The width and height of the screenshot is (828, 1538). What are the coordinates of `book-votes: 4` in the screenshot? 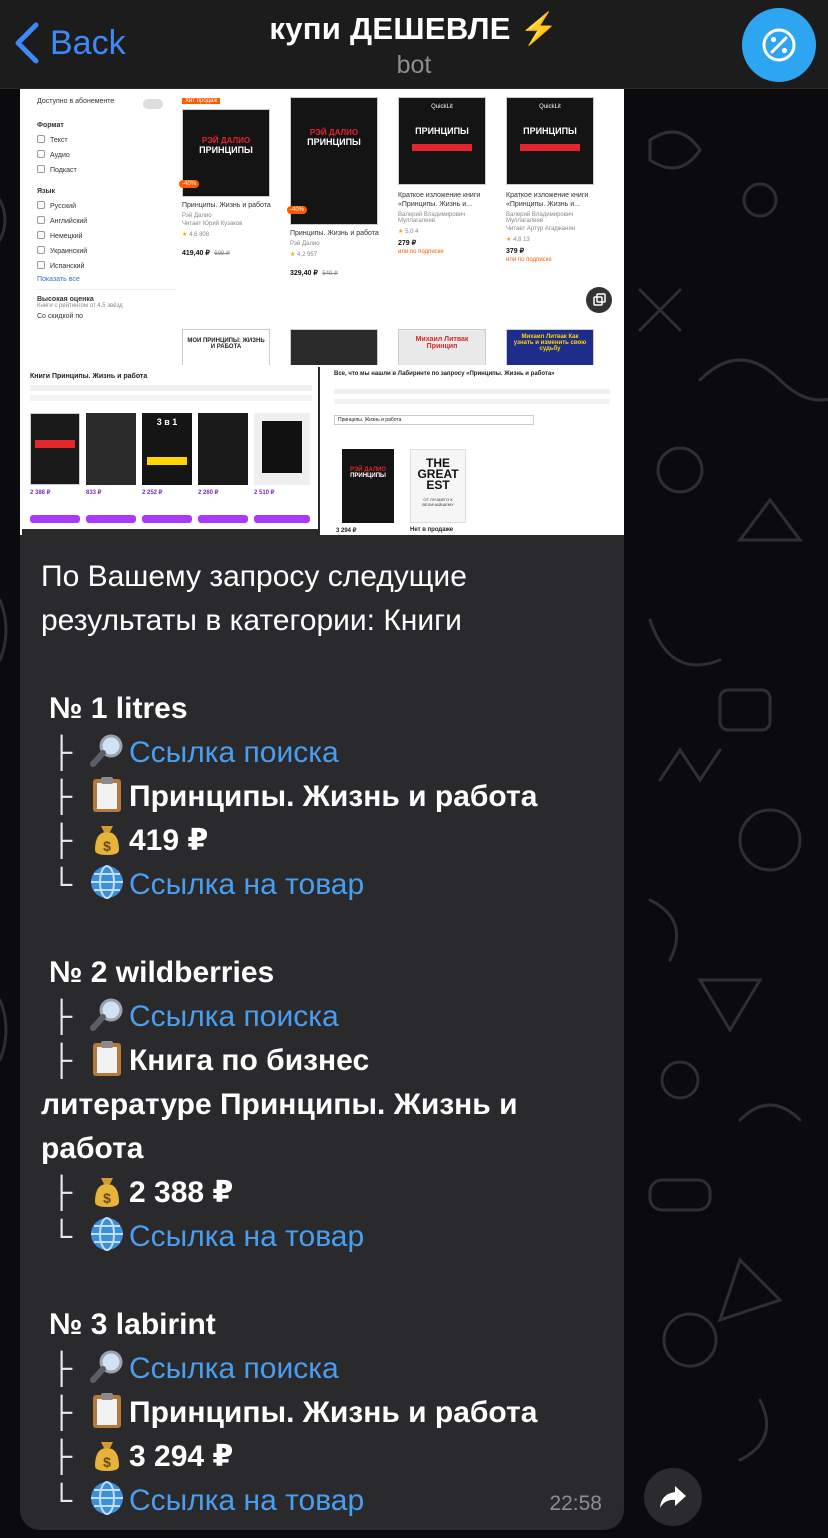 It's located at (417, 232).